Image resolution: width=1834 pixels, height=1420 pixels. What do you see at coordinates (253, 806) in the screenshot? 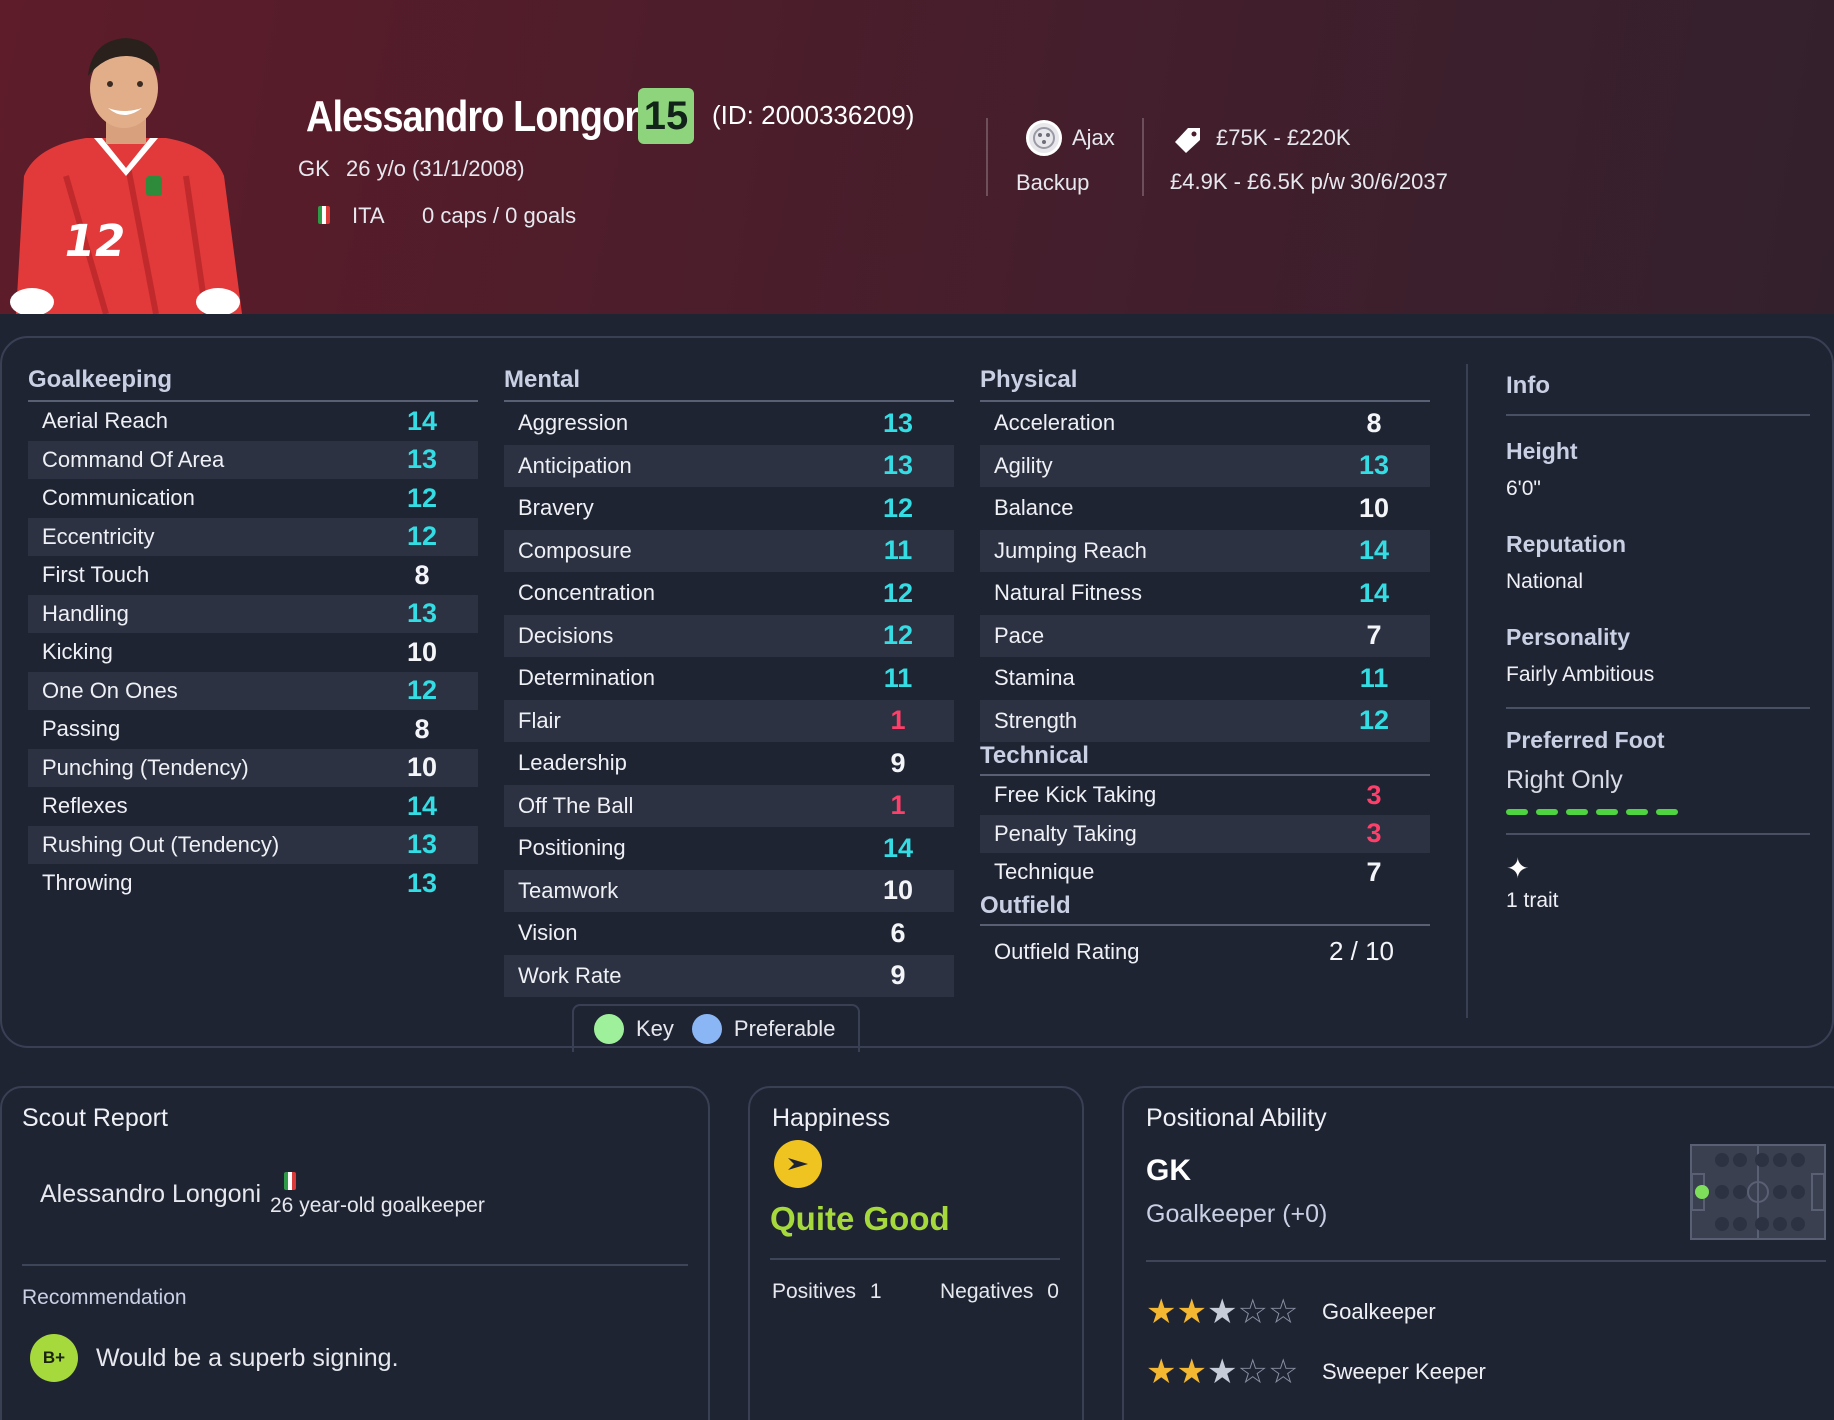
I see `attribute-row: Reflexes 14` at bounding box center [253, 806].